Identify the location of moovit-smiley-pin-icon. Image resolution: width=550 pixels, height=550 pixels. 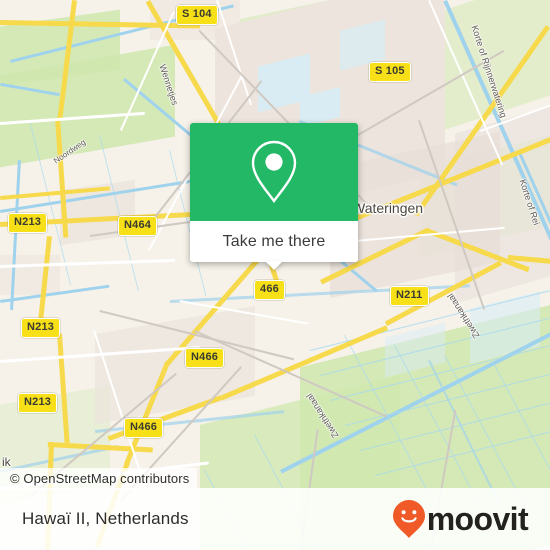
(408, 519).